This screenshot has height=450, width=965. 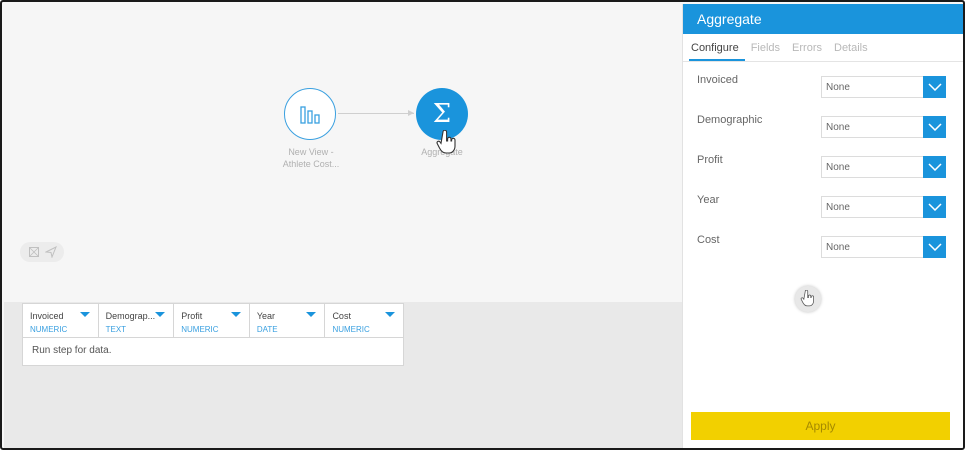 I want to click on apply-button: Apply, so click(x=820, y=426).